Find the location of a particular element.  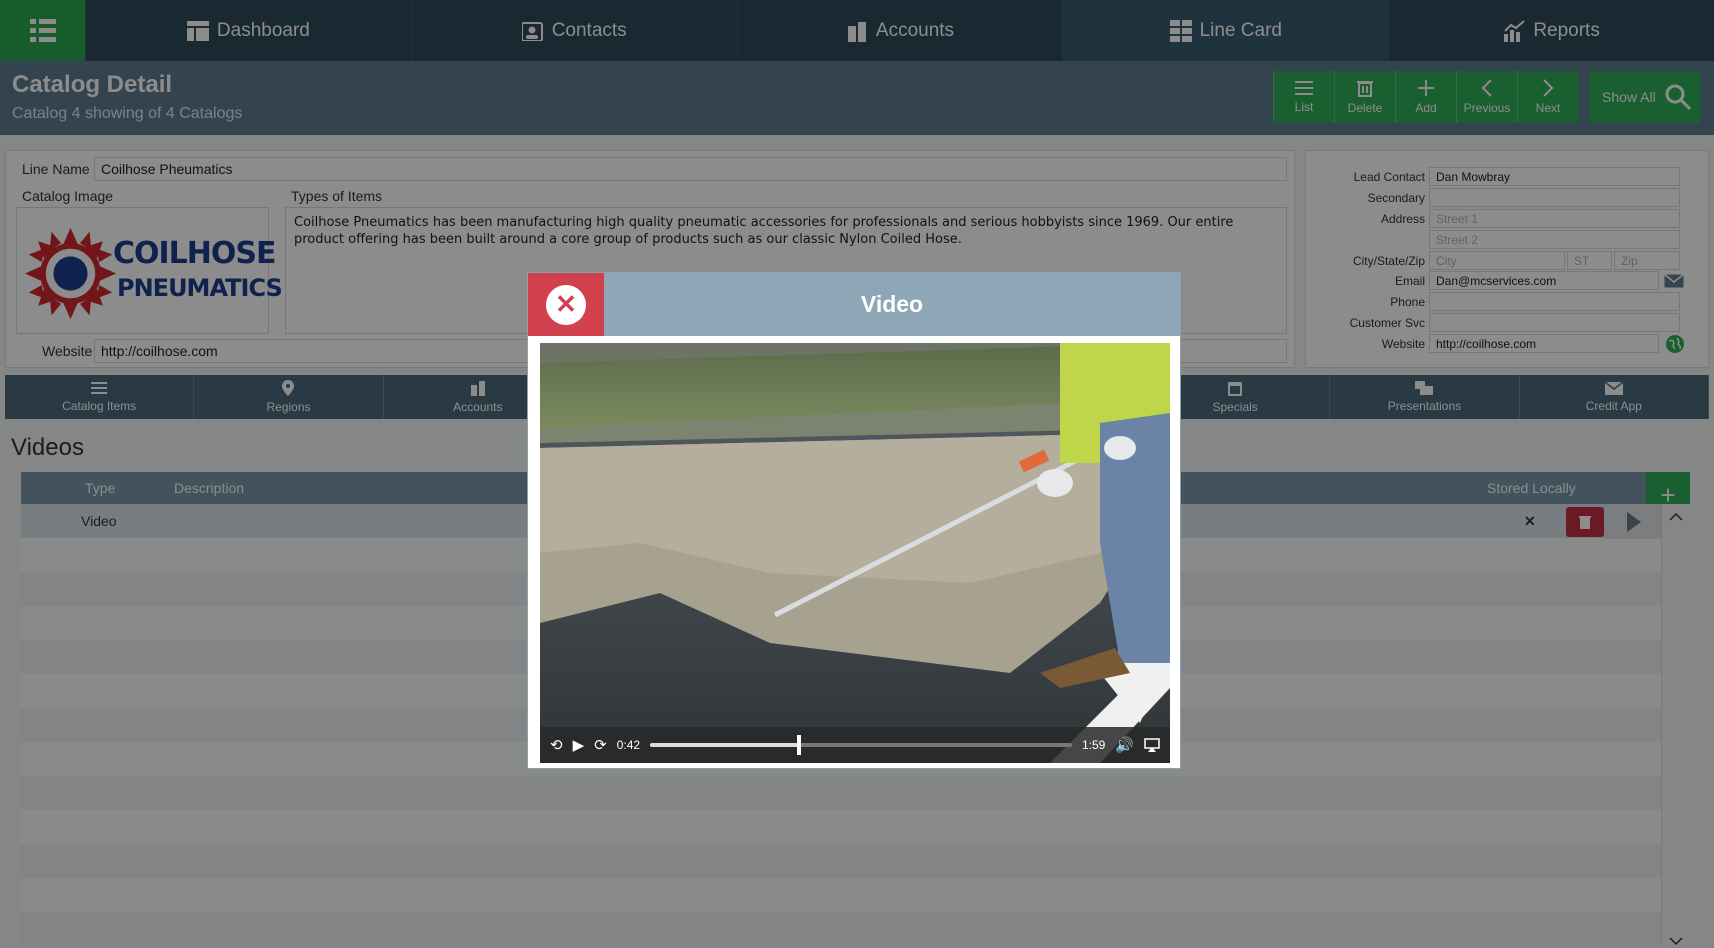

video-controls: ⟲ ▶ ⟳ 0:42 1:59 🔊 is located at coordinates (855, 745).